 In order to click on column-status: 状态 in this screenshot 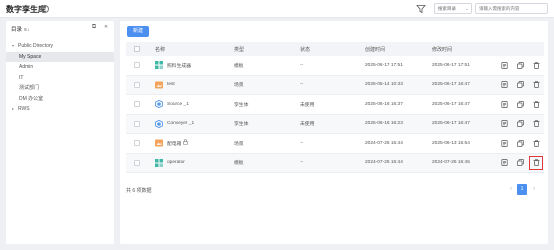, I will do `click(305, 49)`.